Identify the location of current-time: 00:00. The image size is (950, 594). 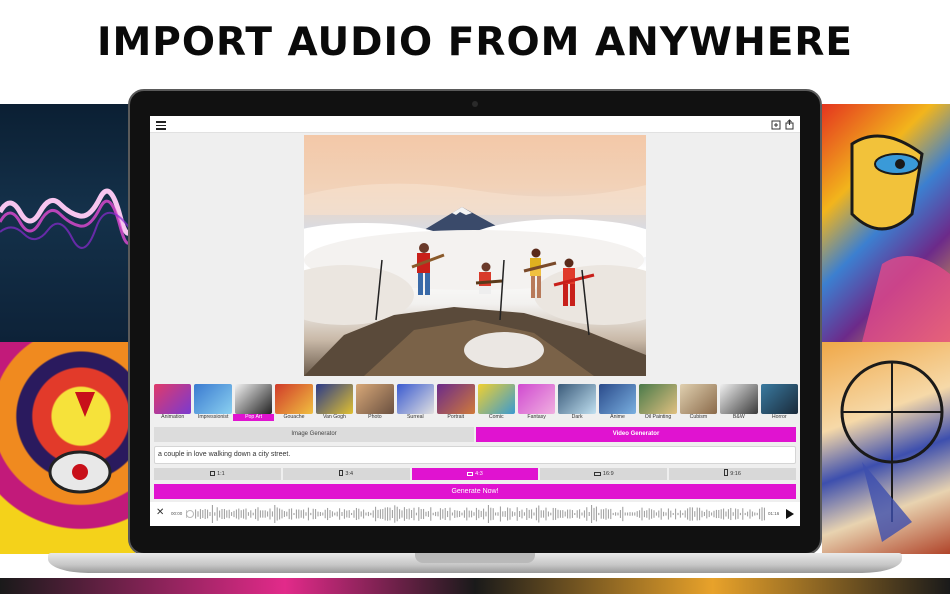
(177, 513).